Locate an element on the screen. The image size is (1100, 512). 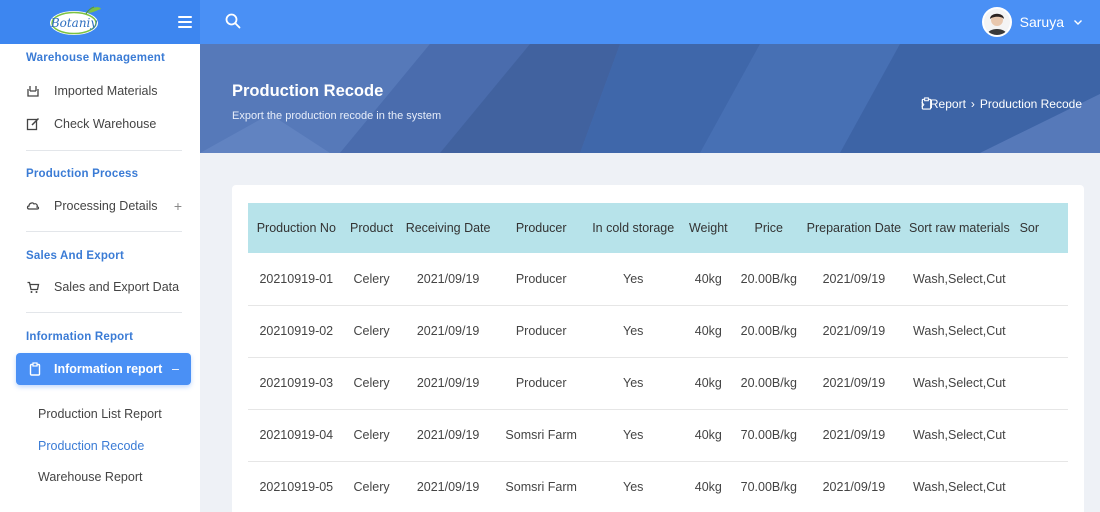
column-header-truncated: Sor is located at coordinates (1040, 228).